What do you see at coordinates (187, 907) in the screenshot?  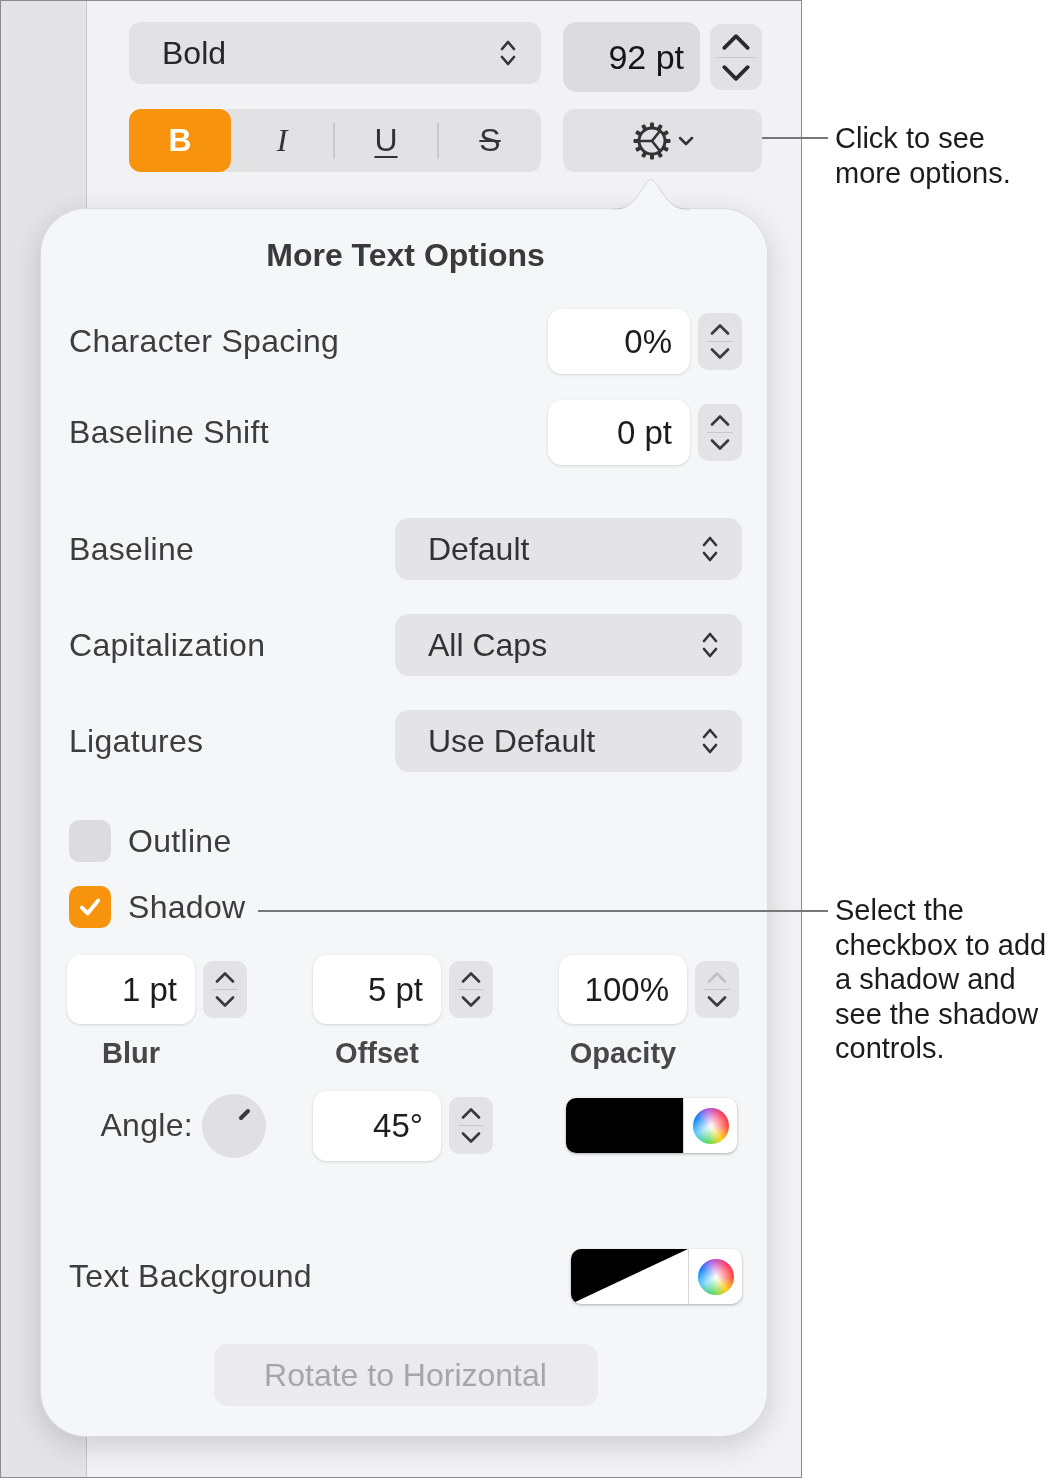 I see `checkbox-label: Shadow` at bounding box center [187, 907].